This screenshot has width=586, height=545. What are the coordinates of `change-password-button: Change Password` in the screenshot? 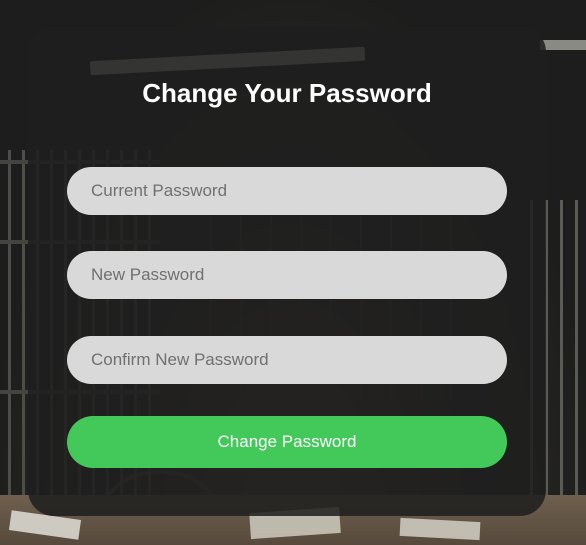 It's located at (287, 442).